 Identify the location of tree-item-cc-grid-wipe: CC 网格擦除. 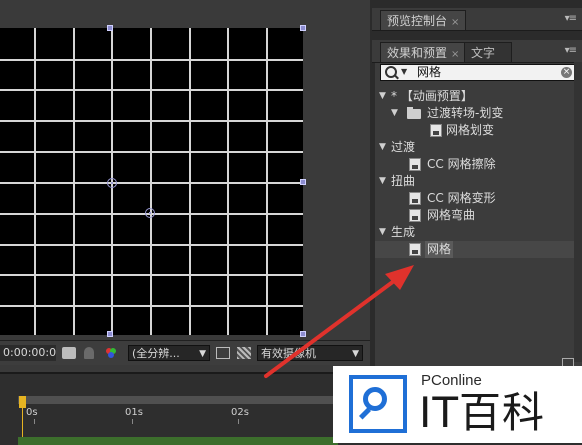
(478, 164).